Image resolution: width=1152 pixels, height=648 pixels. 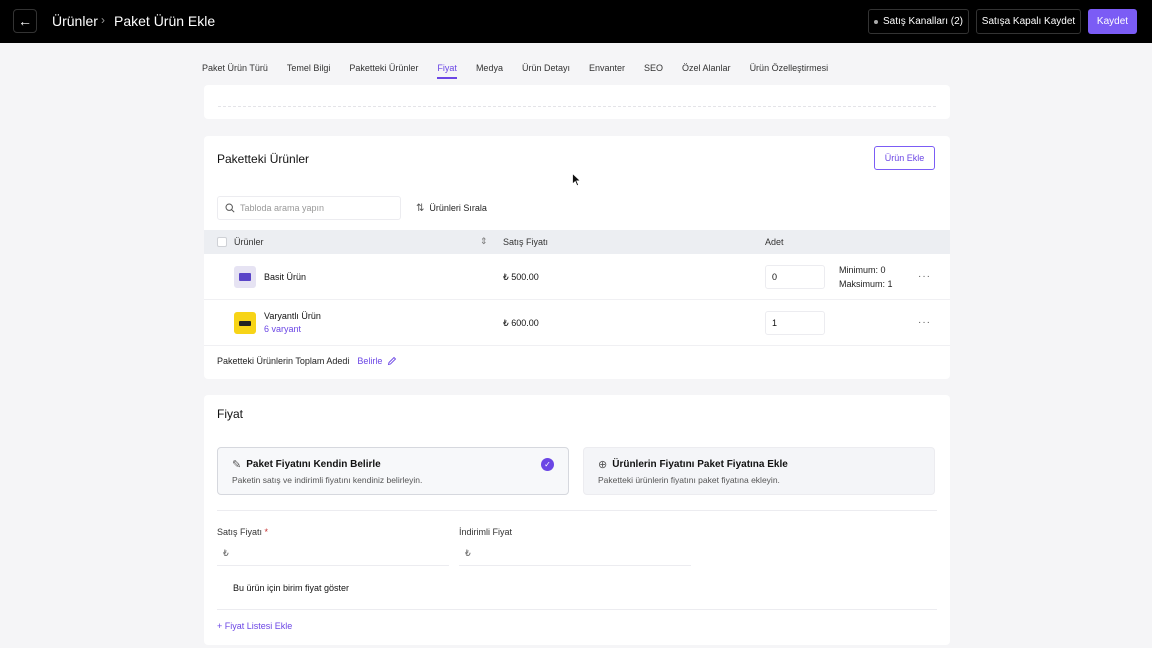 What do you see at coordinates (521, 323) in the screenshot?
I see `product-price: ₺ 600.00` at bounding box center [521, 323].